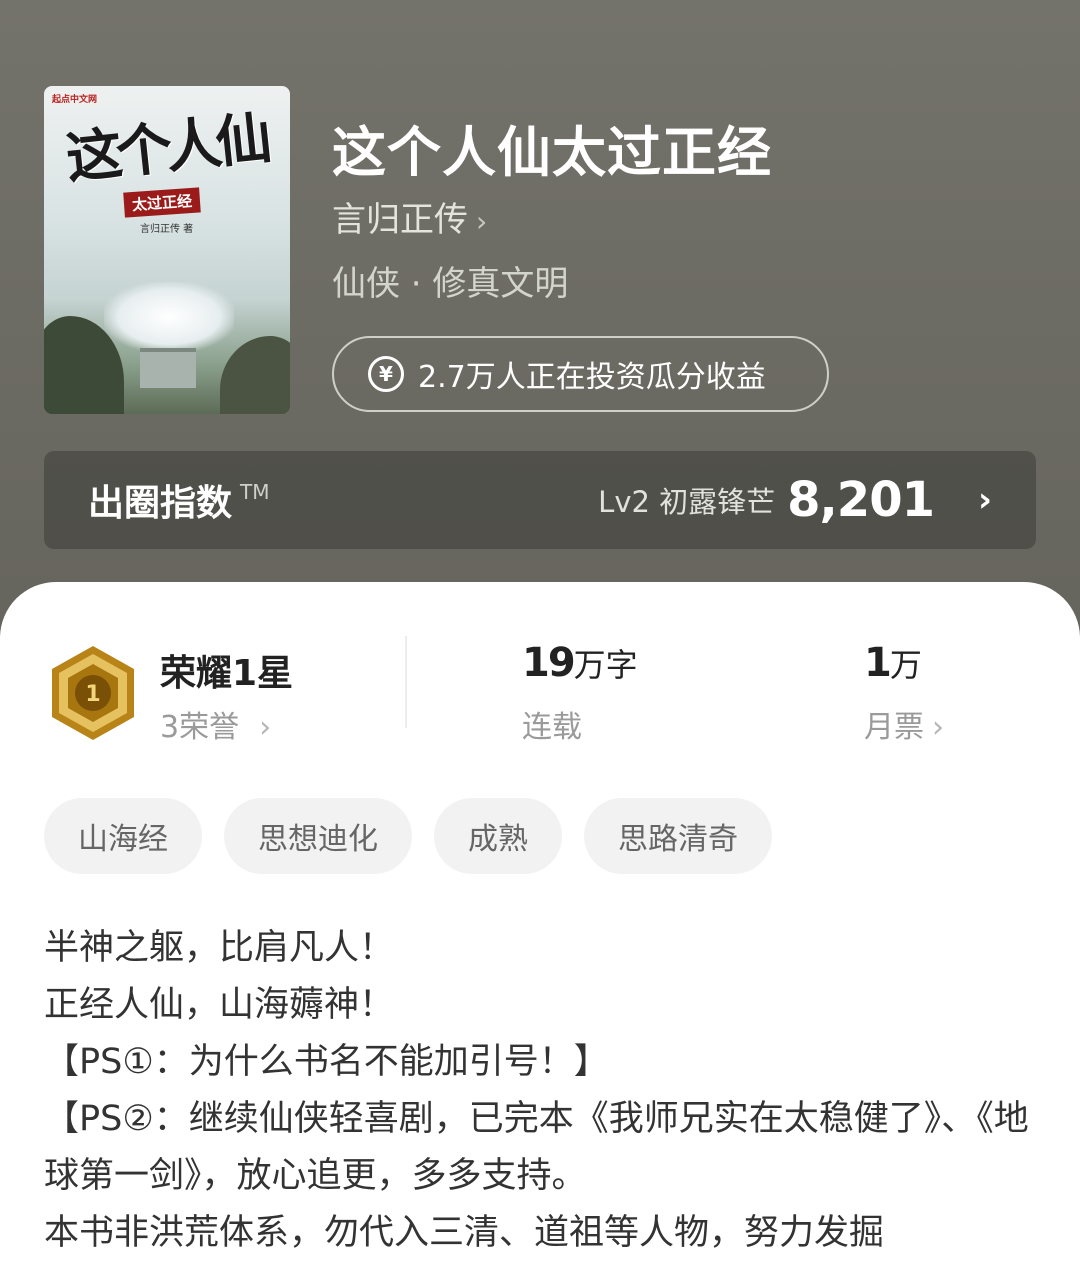 The image size is (1080, 1262). I want to click on monthly-tickets-value: 1, so click(878, 663).